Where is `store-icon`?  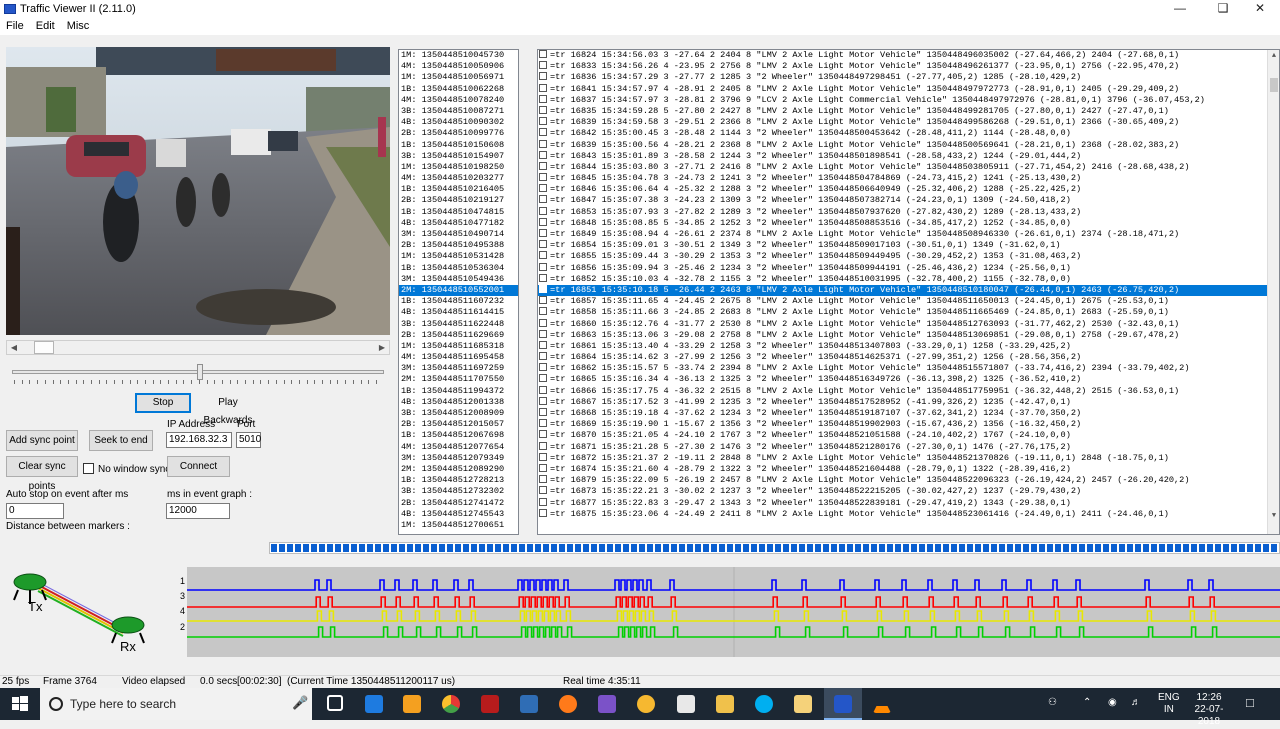
store-icon is located at coordinates (412, 704).